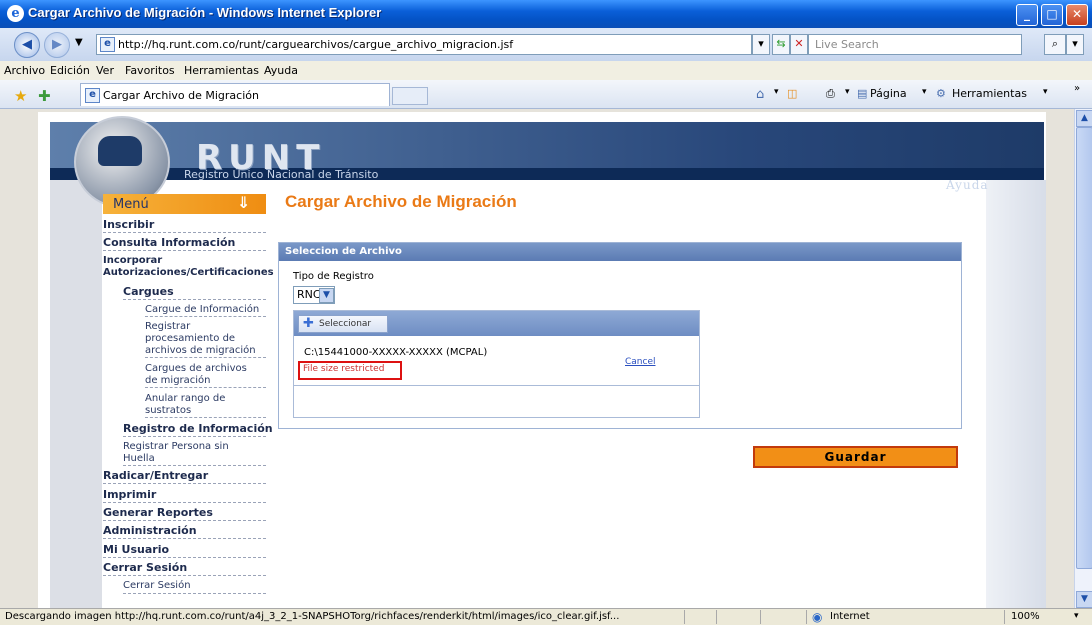 The height and width of the screenshot is (625, 1092). What do you see at coordinates (1084, 118) in the screenshot?
I see `scroll-up-icon: ▲` at bounding box center [1084, 118].